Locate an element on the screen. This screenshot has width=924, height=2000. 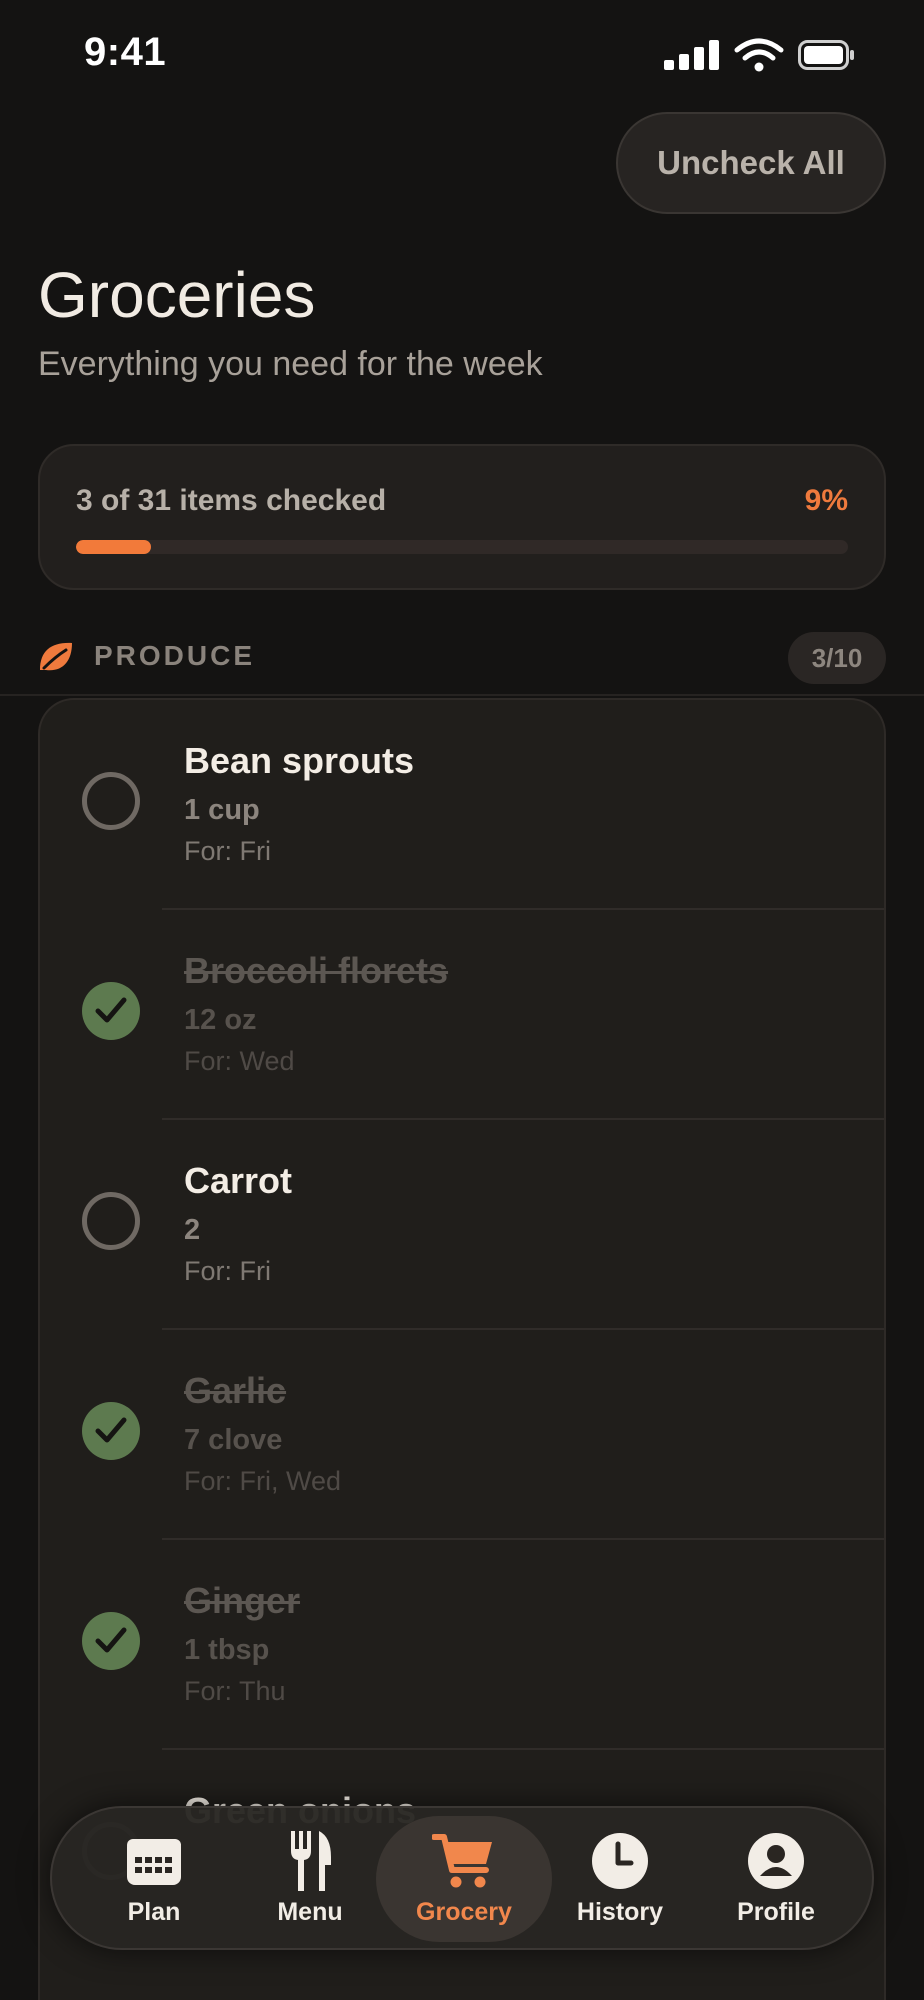
tab-bar: Plan Menu Grocery History Profile is located at coordinates (462, 1878).